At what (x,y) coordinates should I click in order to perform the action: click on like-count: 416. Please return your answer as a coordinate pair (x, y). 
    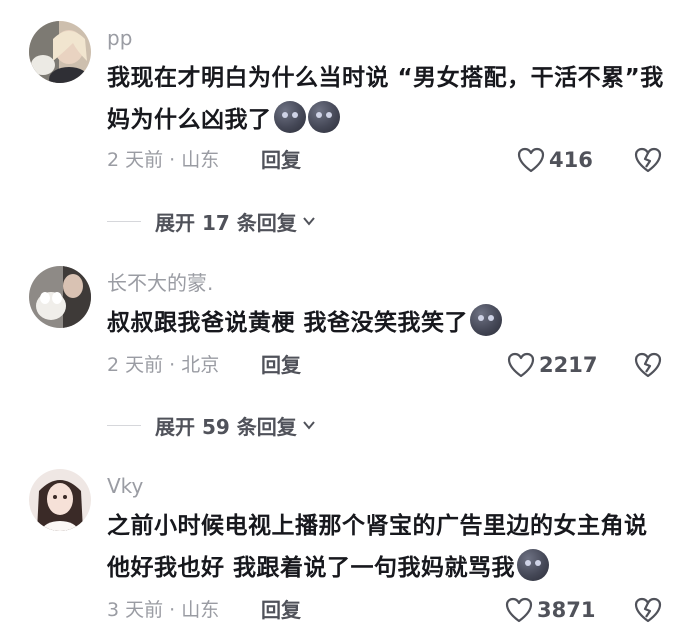
    Looking at the image, I should click on (571, 160).